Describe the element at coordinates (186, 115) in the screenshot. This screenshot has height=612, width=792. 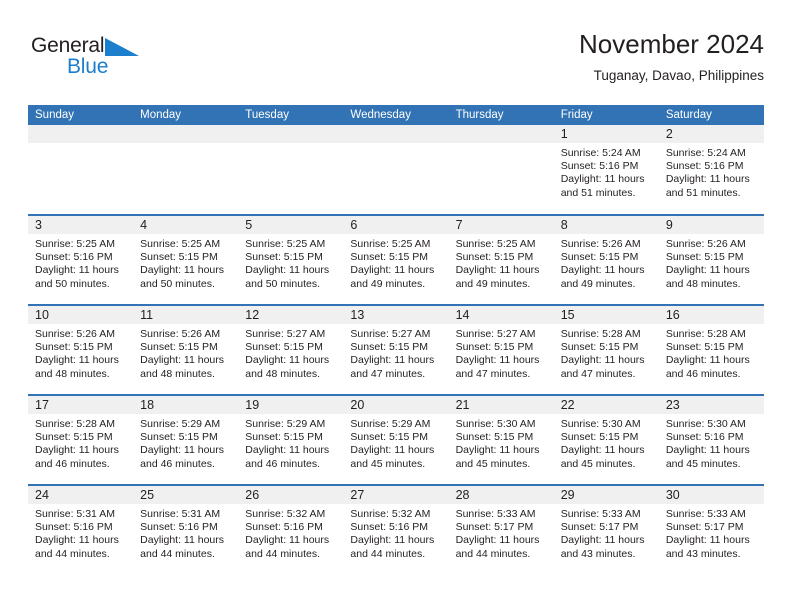
I see `weekday-header-monday: Monday` at that location.